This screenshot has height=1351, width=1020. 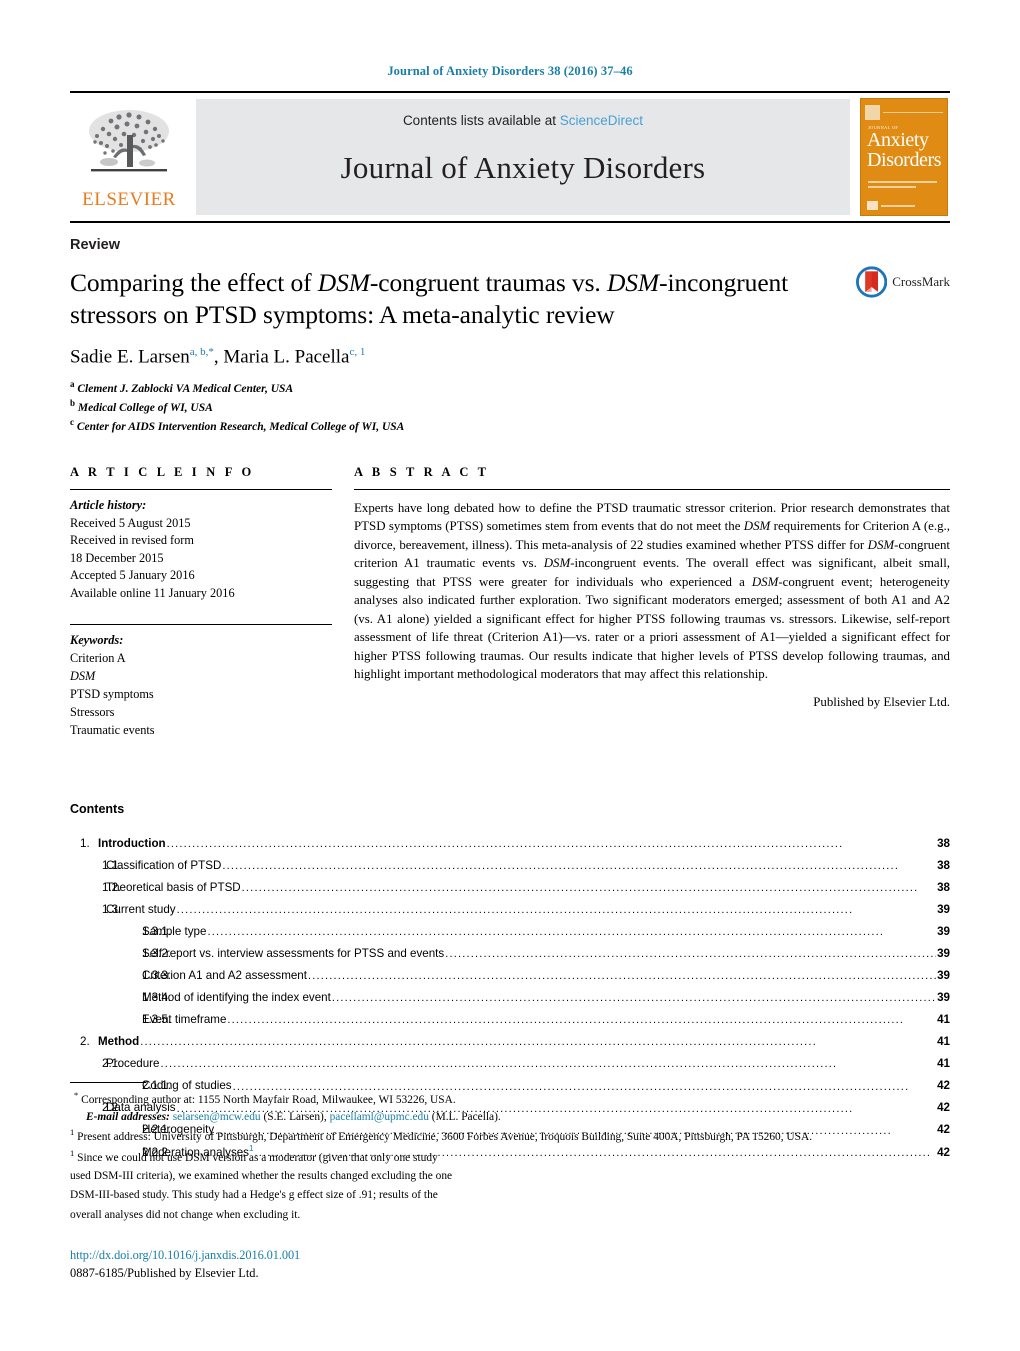 I want to click on author-name-1: Sadie E. Larsen, so click(x=130, y=357).